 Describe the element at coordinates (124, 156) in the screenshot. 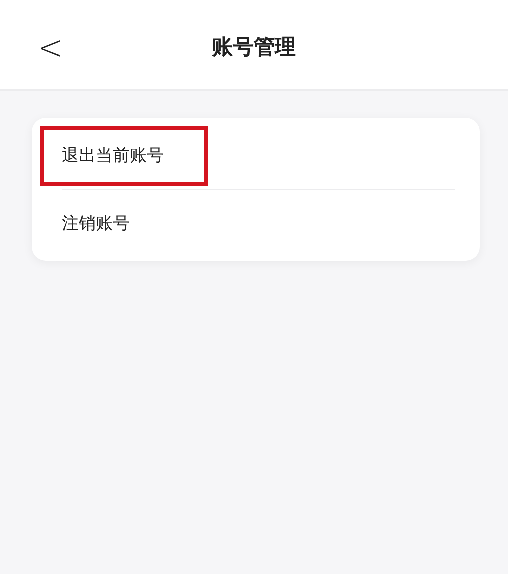

I see `menu-item: 退出当前账号` at that location.